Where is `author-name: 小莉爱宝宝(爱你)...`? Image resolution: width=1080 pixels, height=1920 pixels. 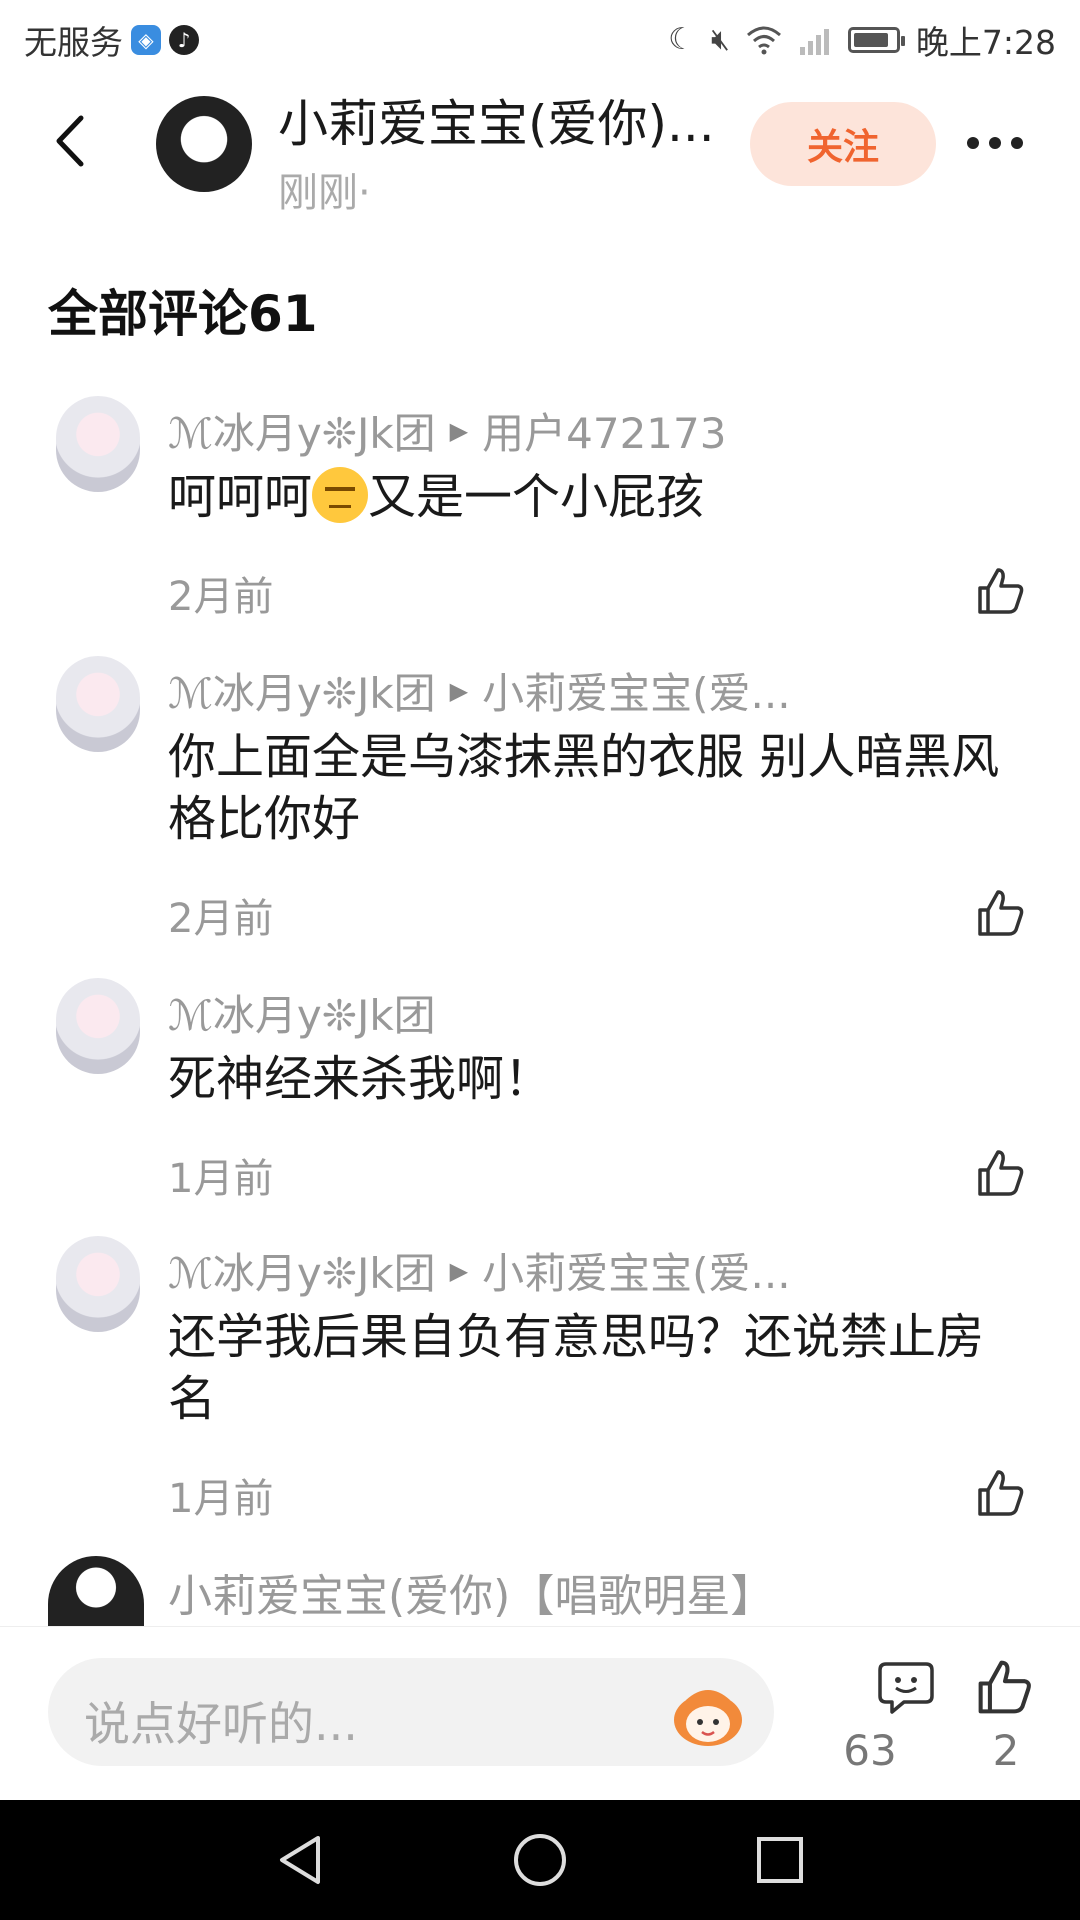
author-name: 小莉爱宝宝(爱你)... is located at coordinates (508, 120).